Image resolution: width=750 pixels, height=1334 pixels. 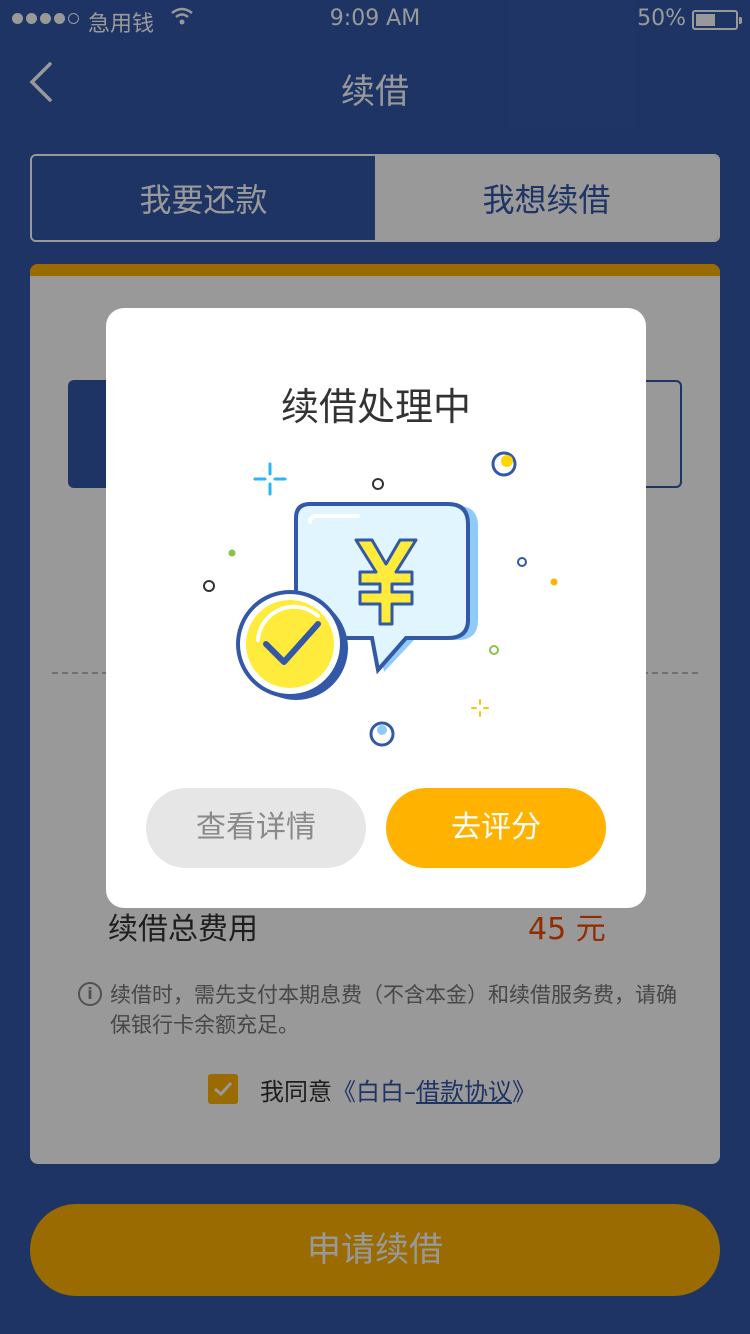 I want to click on rate-button: 去评分, so click(x=496, y=828).